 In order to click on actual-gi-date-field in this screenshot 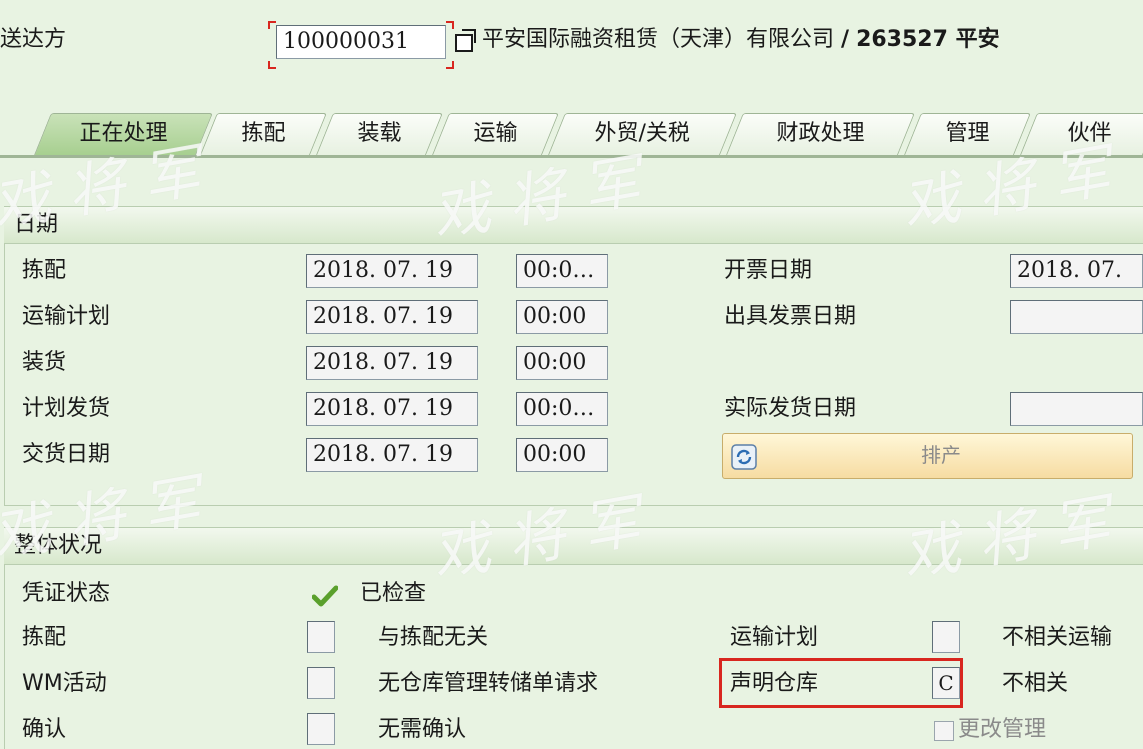, I will do `click(1076, 409)`.